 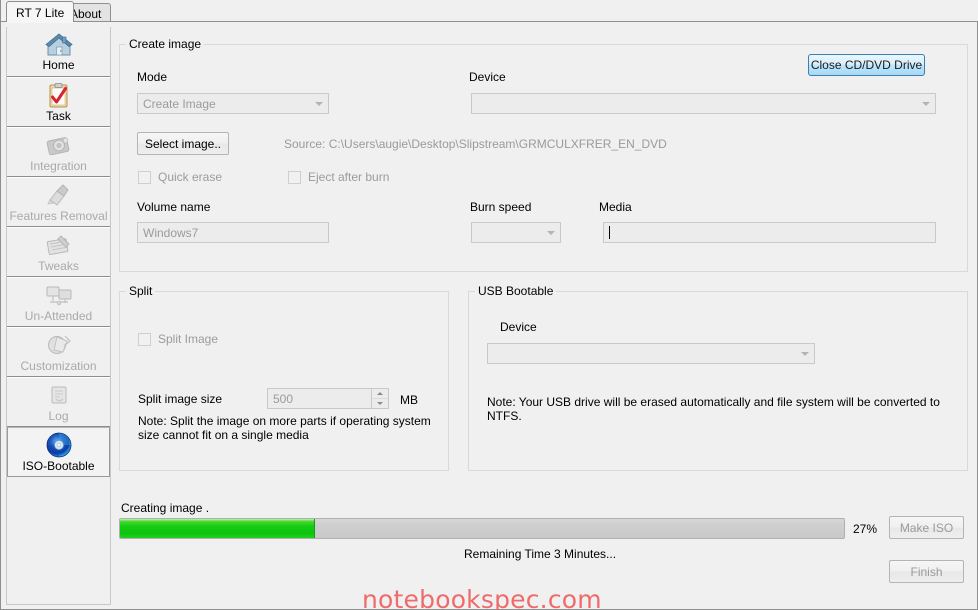 I want to click on stepper-down-icon, so click(x=380, y=403).